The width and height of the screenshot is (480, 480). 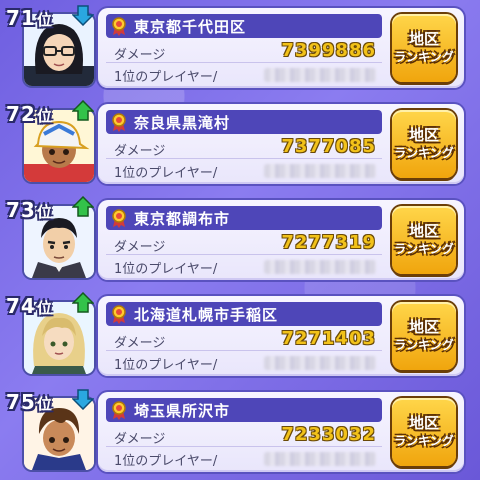 What do you see at coordinates (328, 242) in the screenshot?
I see `damage-value: 7277319` at bounding box center [328, 242].